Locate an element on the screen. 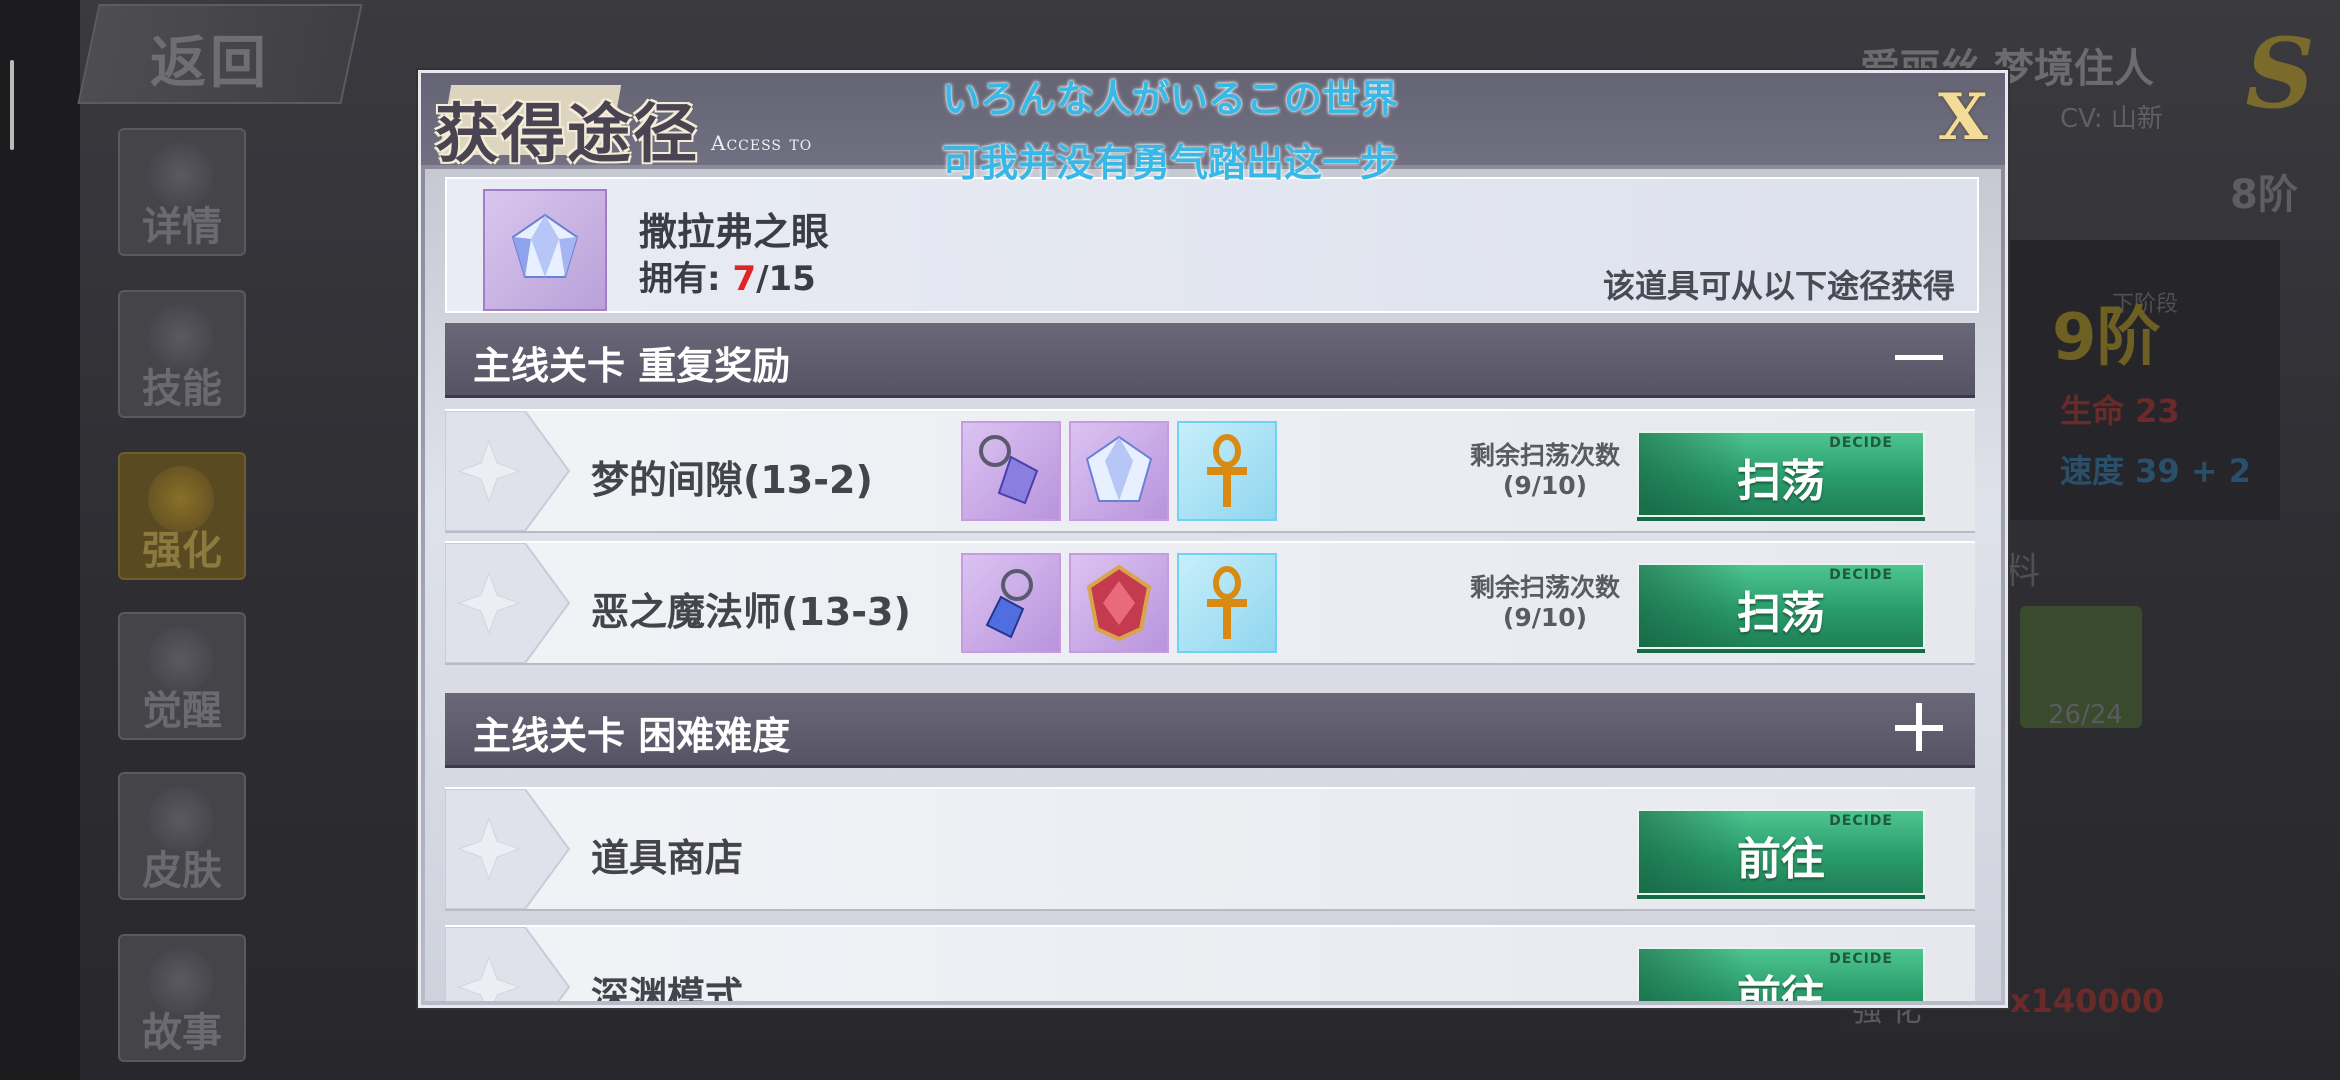 This screenshot has height=1080, width=2340. side-tab-awaken: 觉醒 is located at coordinates (182, 676).